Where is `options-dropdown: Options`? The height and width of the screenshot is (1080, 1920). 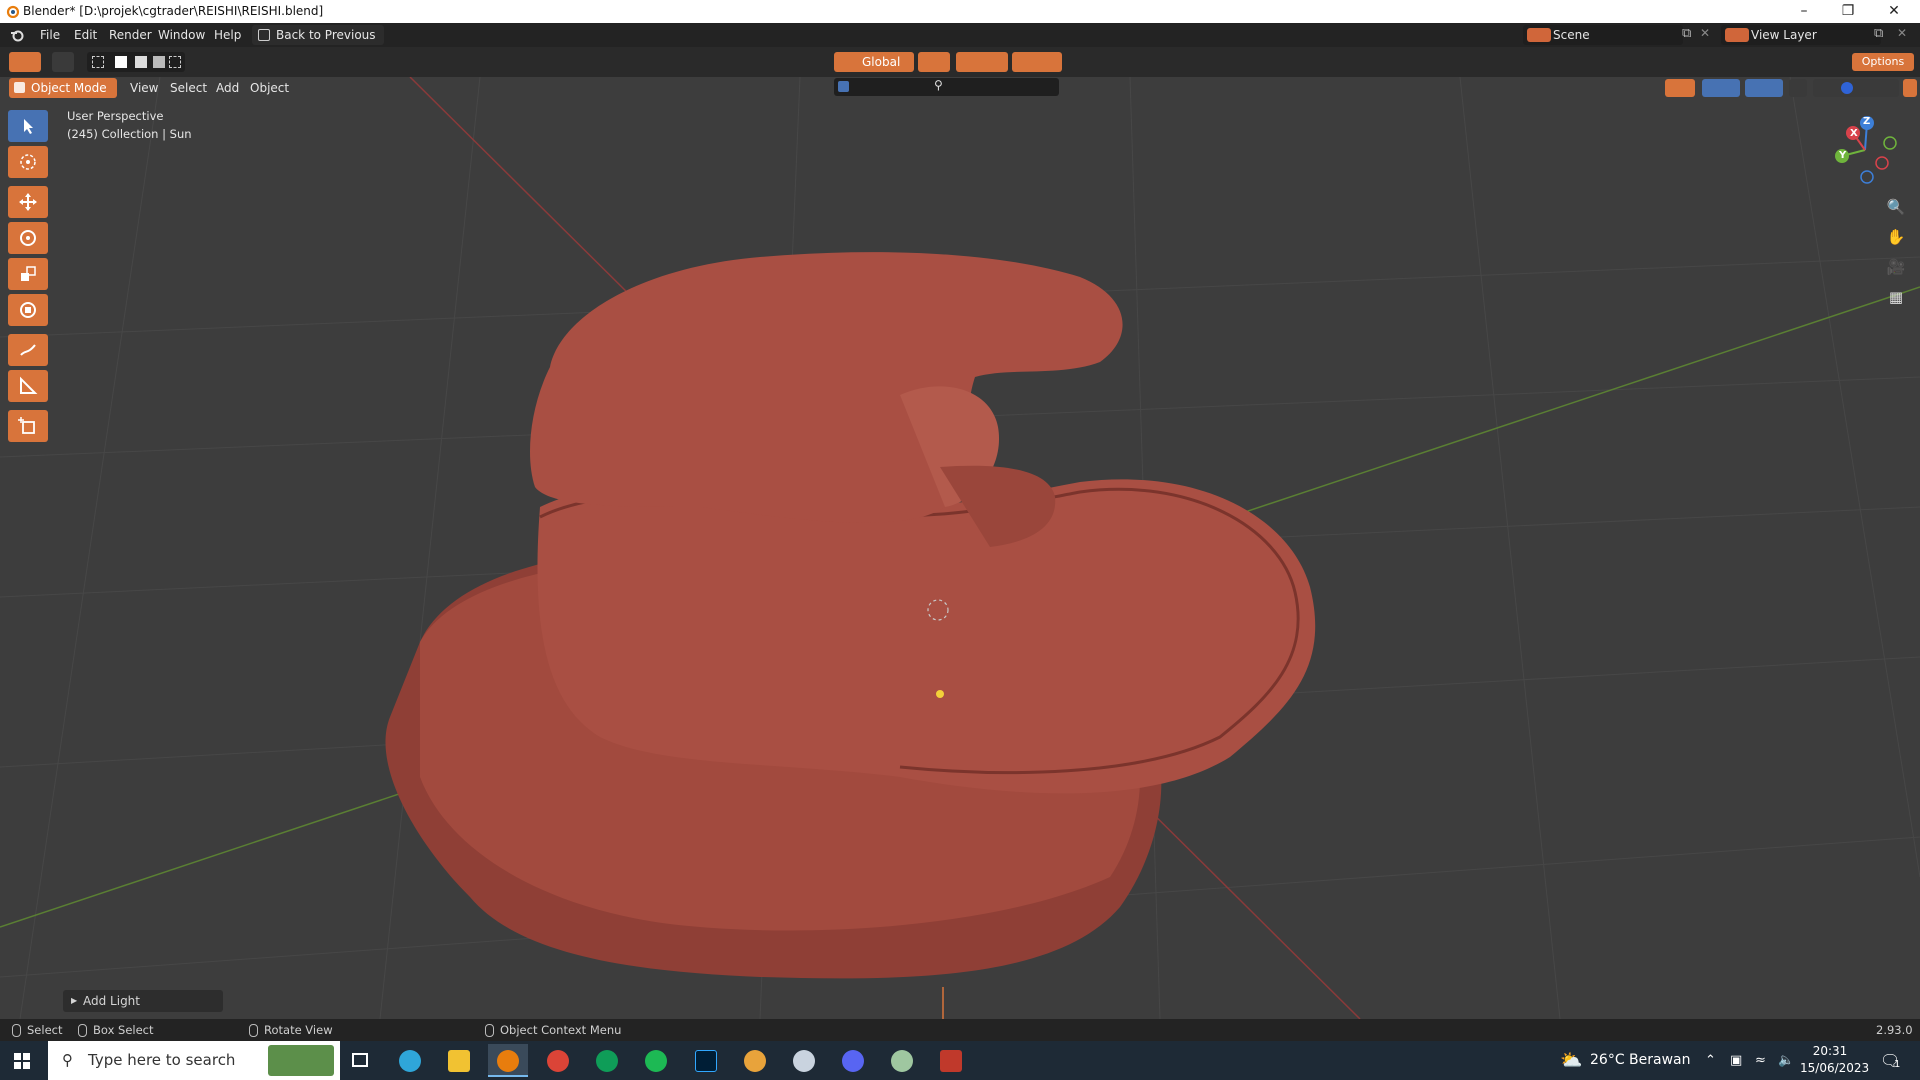 options-dropdown: Options is located at coordinates (1883, 62).